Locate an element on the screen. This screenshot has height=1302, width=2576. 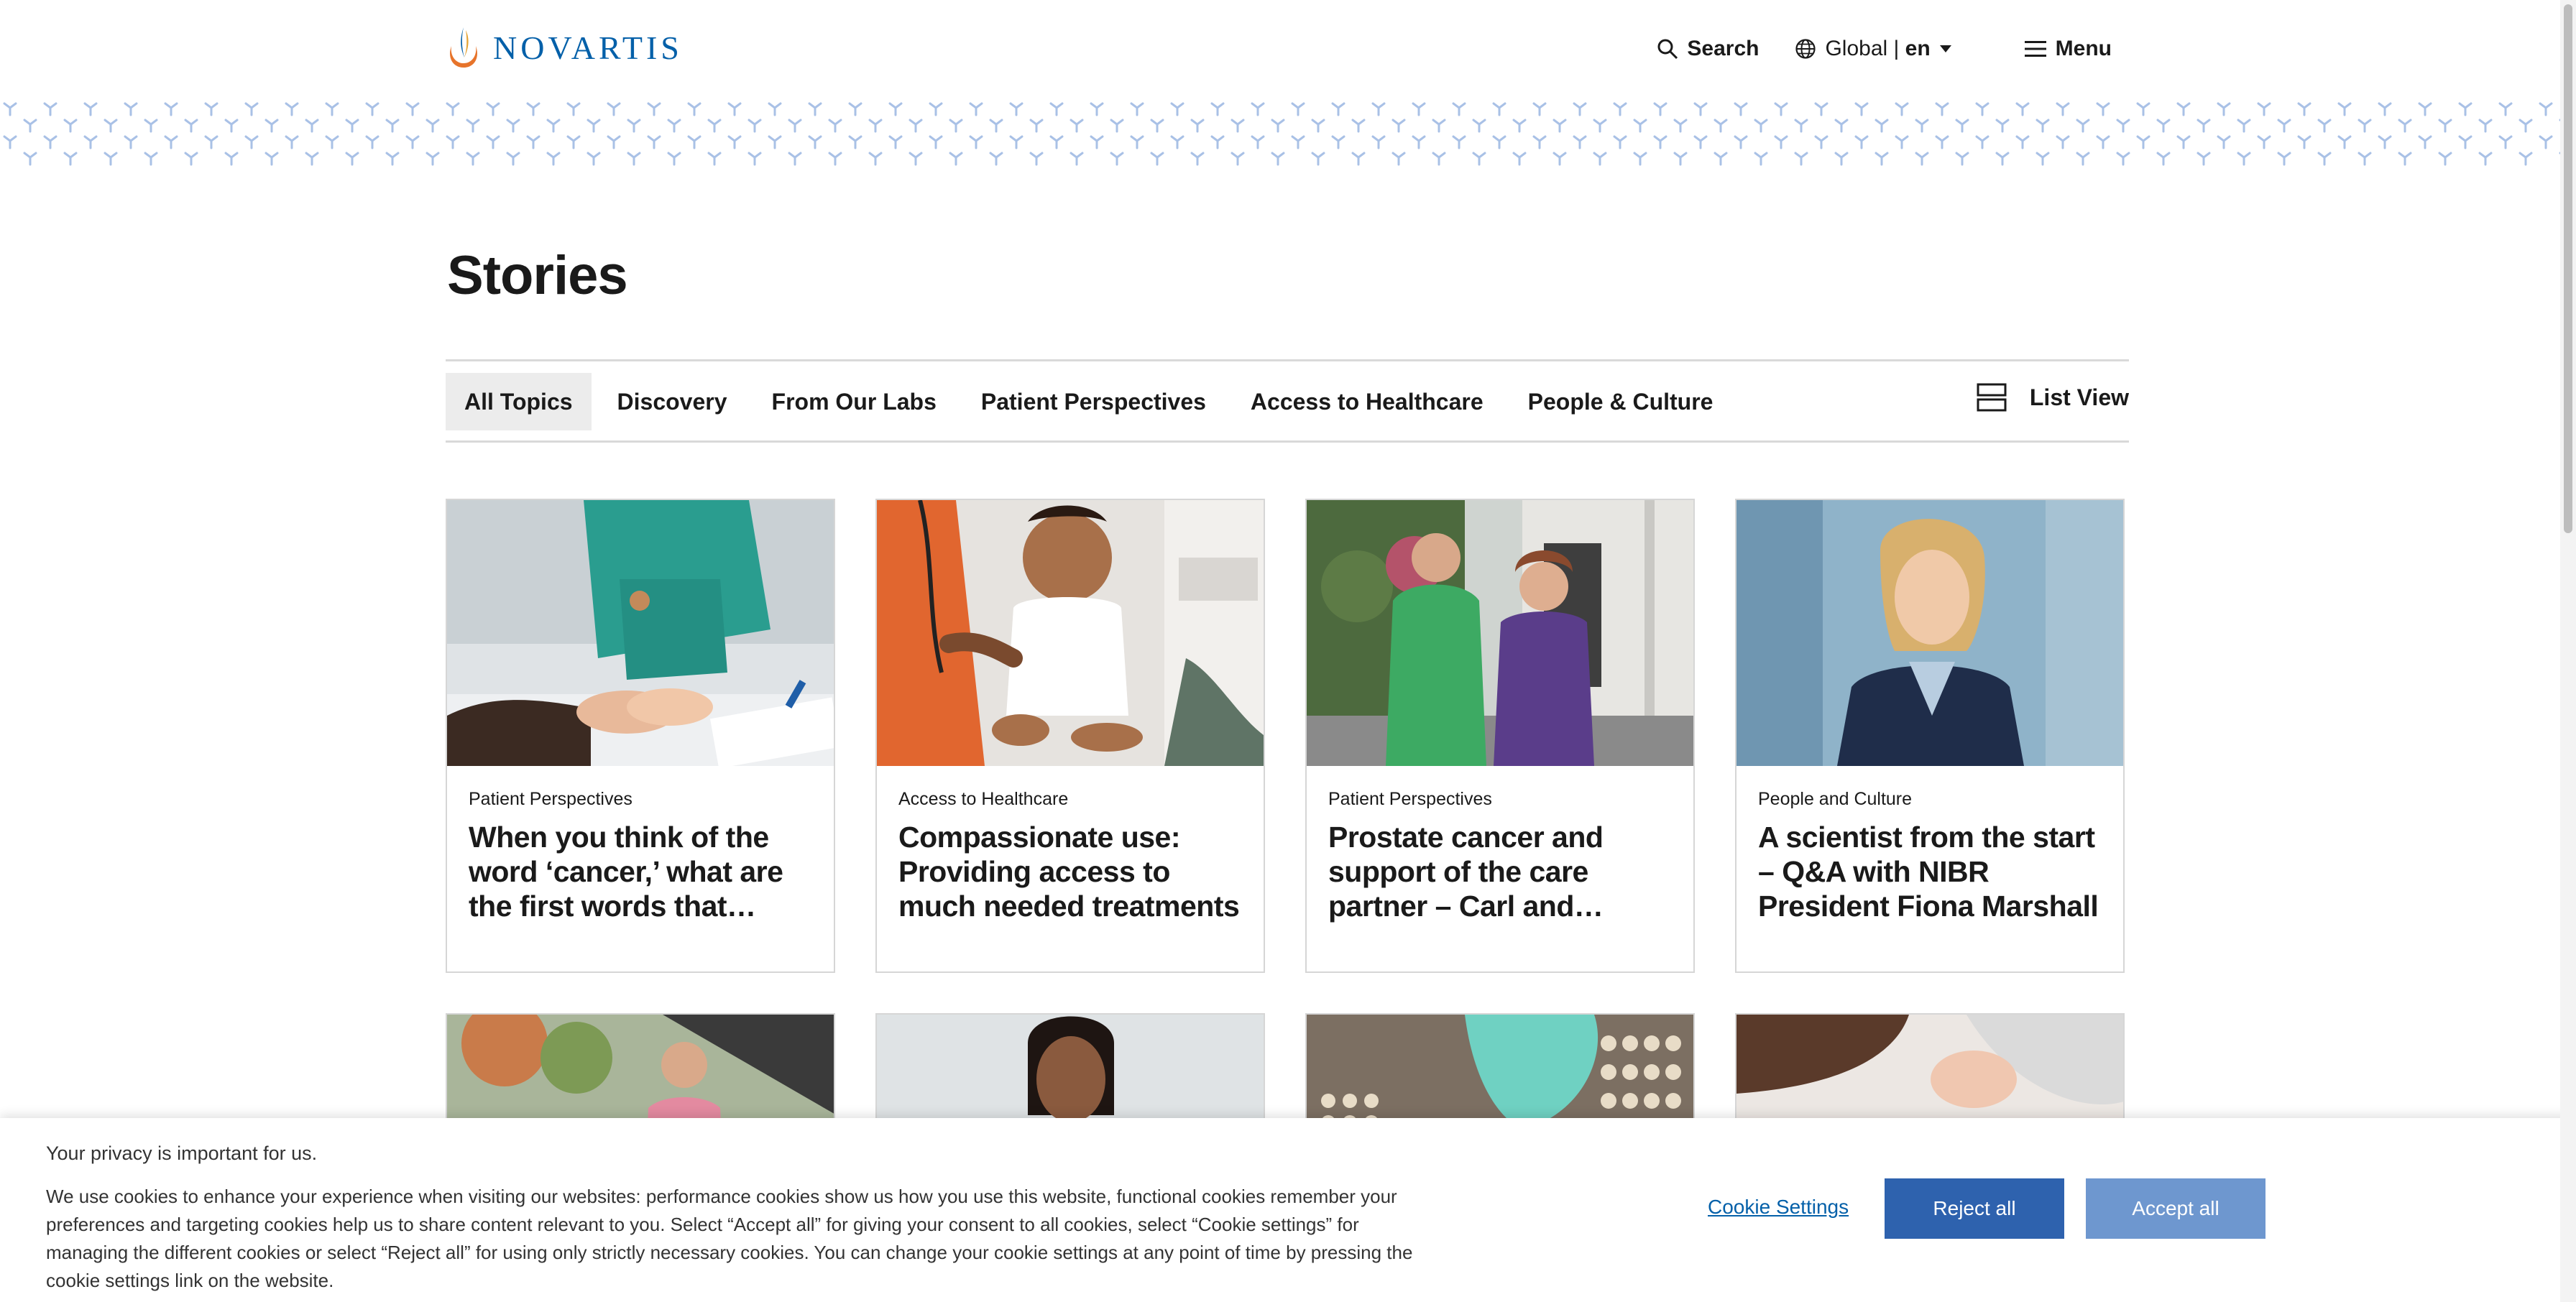
list-view-toggle: List View is located at coordinates (2053, 397).